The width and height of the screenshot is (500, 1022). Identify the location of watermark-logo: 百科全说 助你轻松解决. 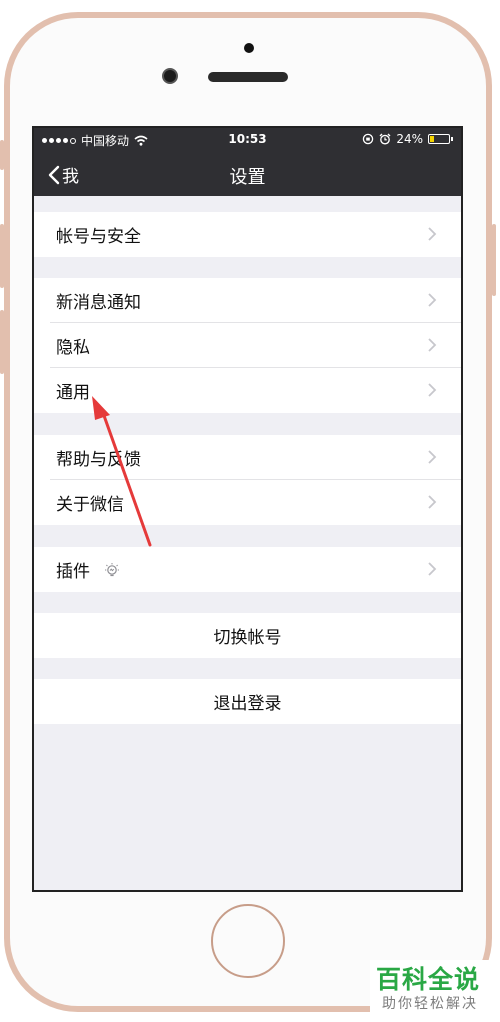
(432, 989).